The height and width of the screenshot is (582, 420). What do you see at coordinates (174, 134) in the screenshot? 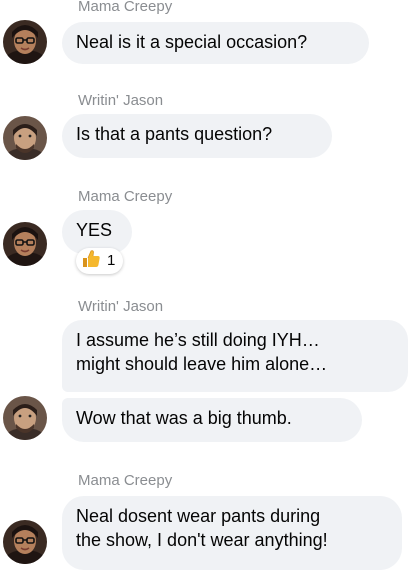
I see `message-text: Is that a pants question?` at bounding box center [174, 134].